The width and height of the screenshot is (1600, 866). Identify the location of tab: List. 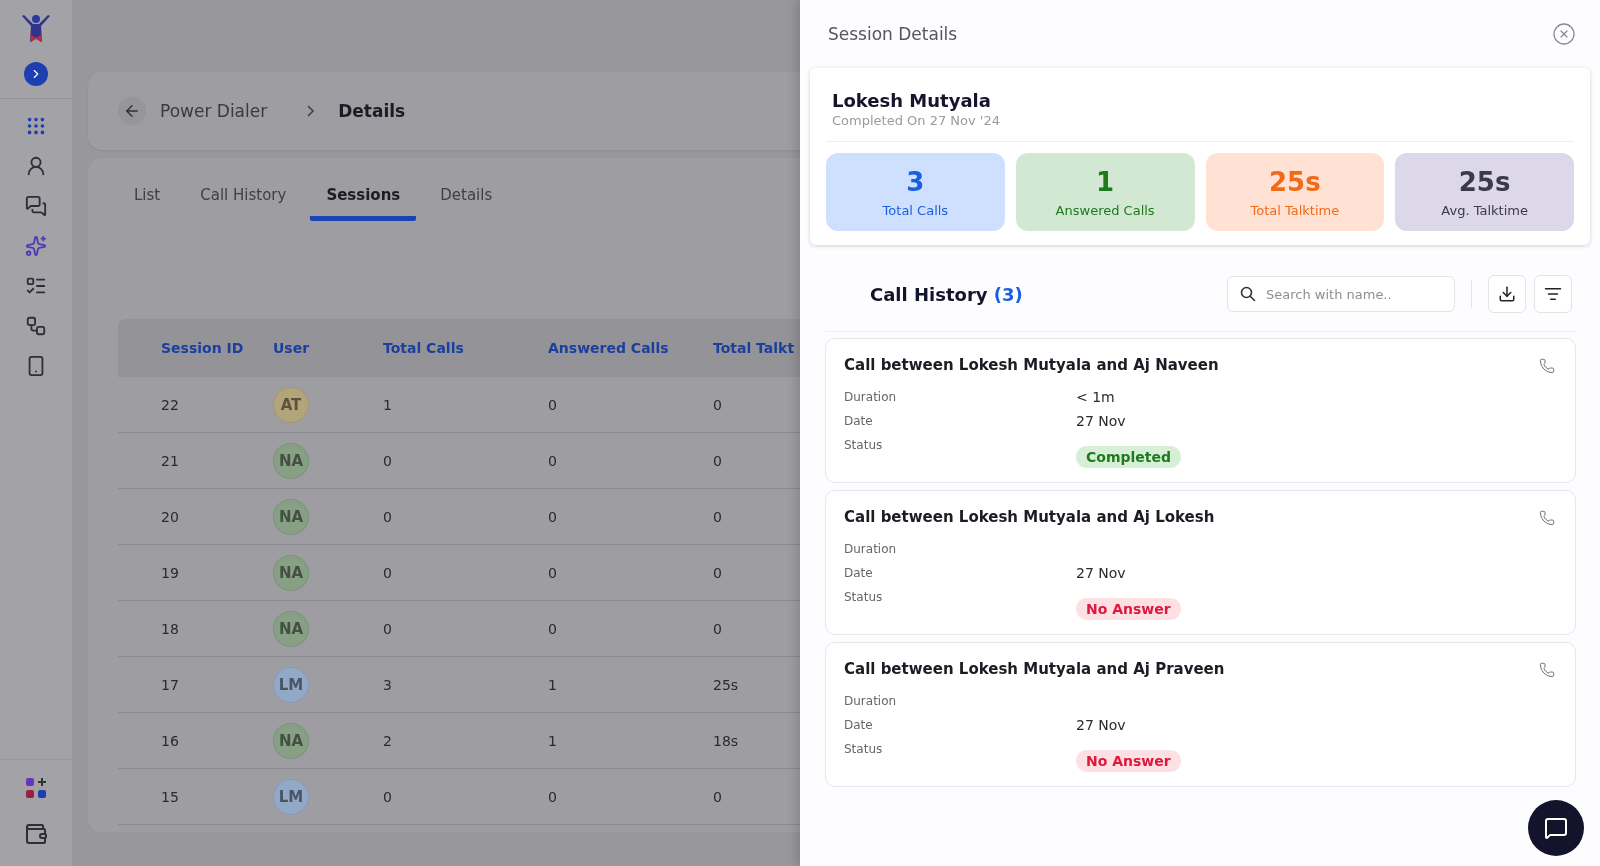
(147, 198).